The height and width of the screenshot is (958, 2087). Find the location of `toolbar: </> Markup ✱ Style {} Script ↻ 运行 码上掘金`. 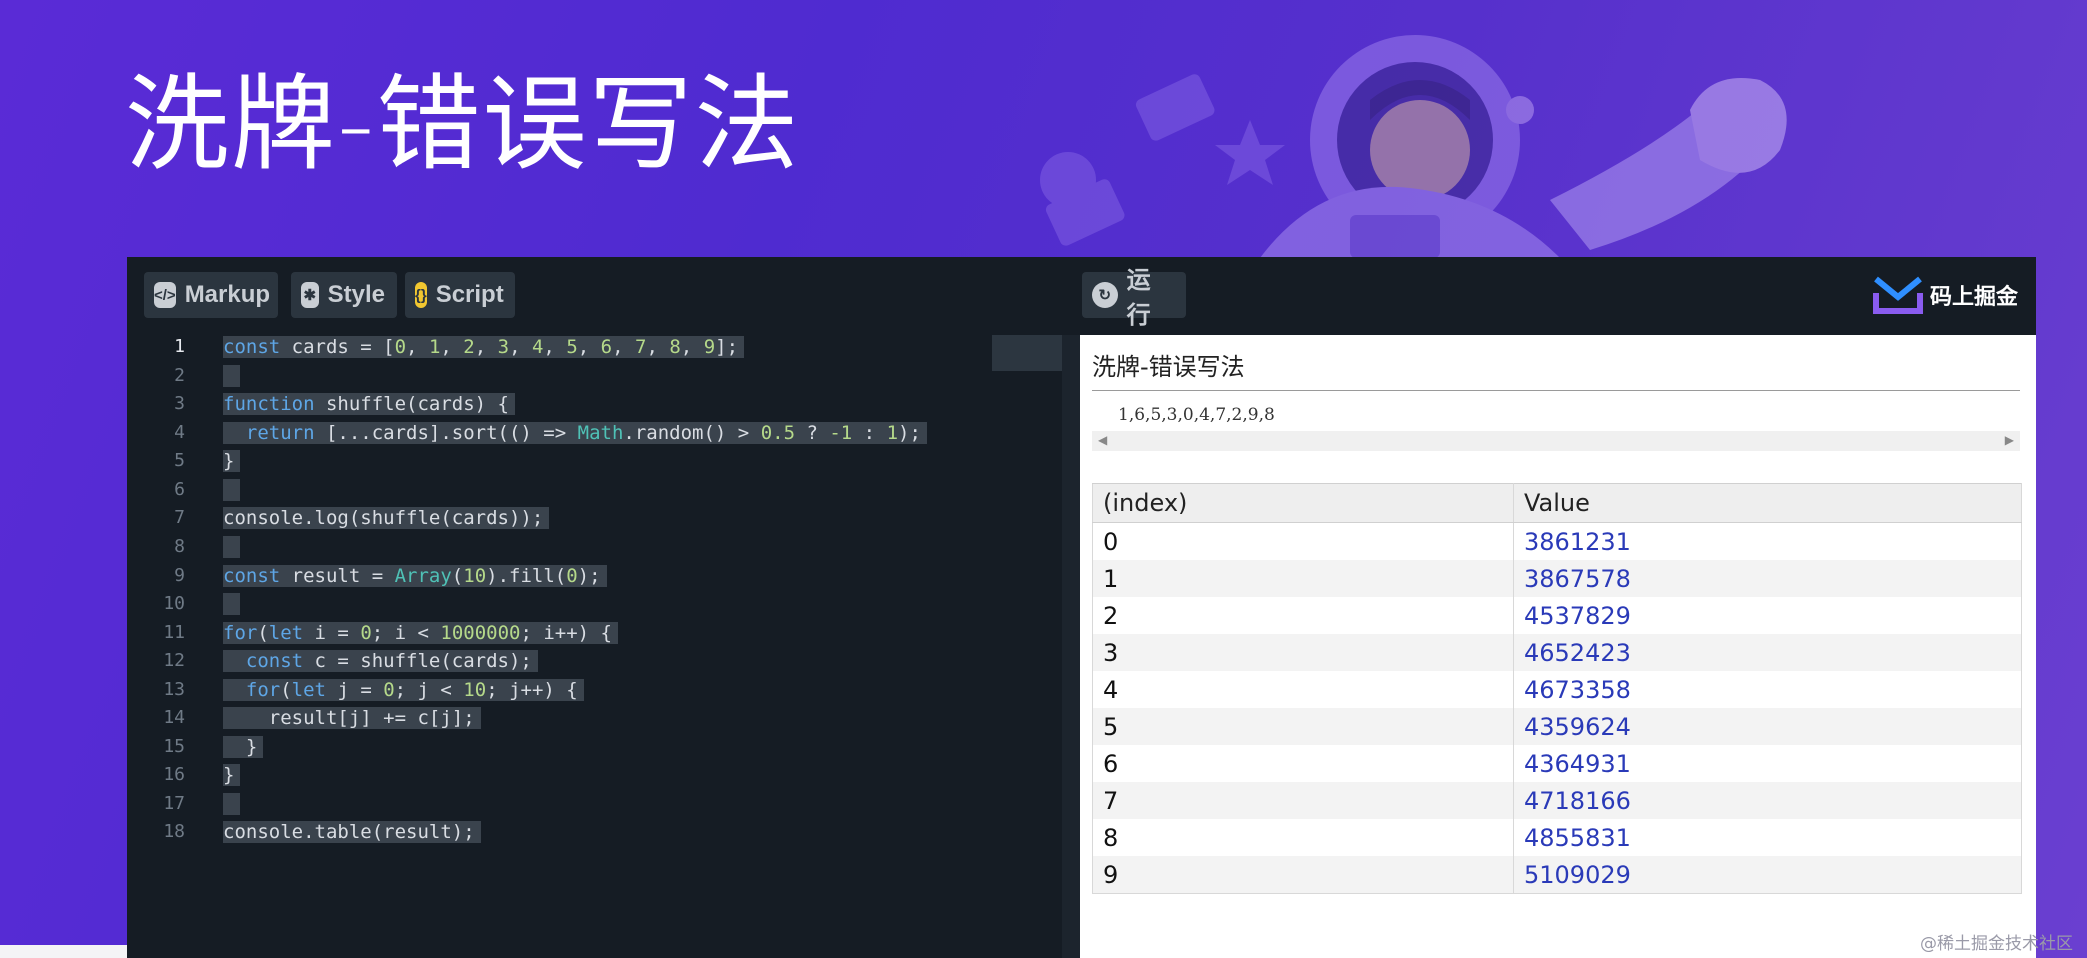

toolbar: </> Markup ✱ Style {} Script ↻ 运行 码上掘金 is located at coordinates (1081, 296).